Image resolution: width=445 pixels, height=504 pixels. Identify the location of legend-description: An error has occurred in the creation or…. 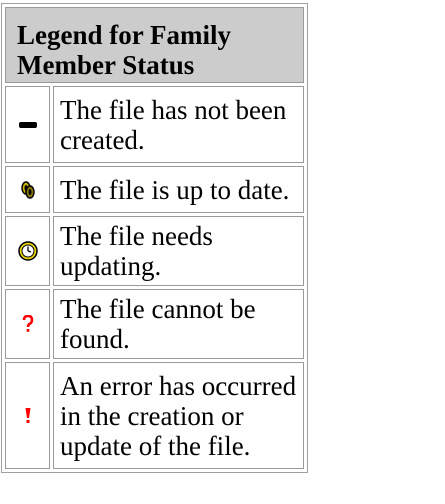
(178, 415).